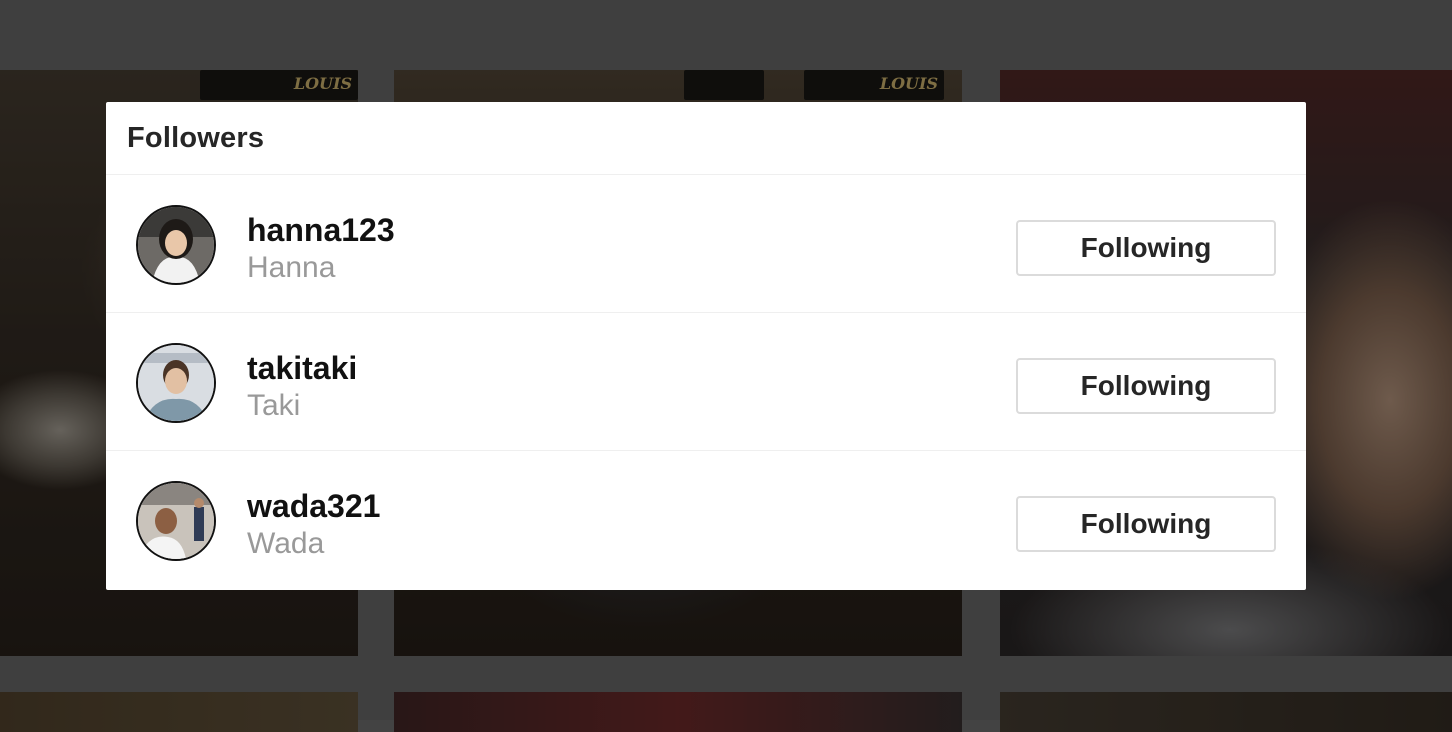 Image resolution: width=1452 pixels, height=732 pixels. What do you see at coordinates (286, 543) in the screenshot?
I see `full-name: Wada` at bounding box center [286, 543].